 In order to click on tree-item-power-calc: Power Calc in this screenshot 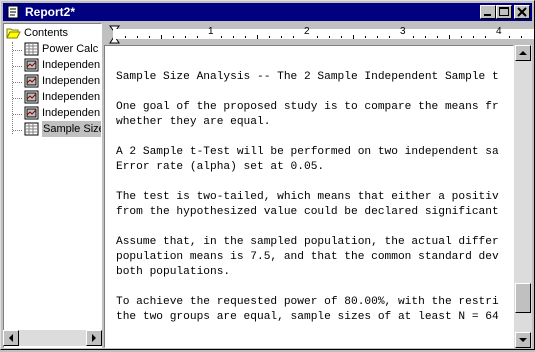, I will do `click(62, 49)`.